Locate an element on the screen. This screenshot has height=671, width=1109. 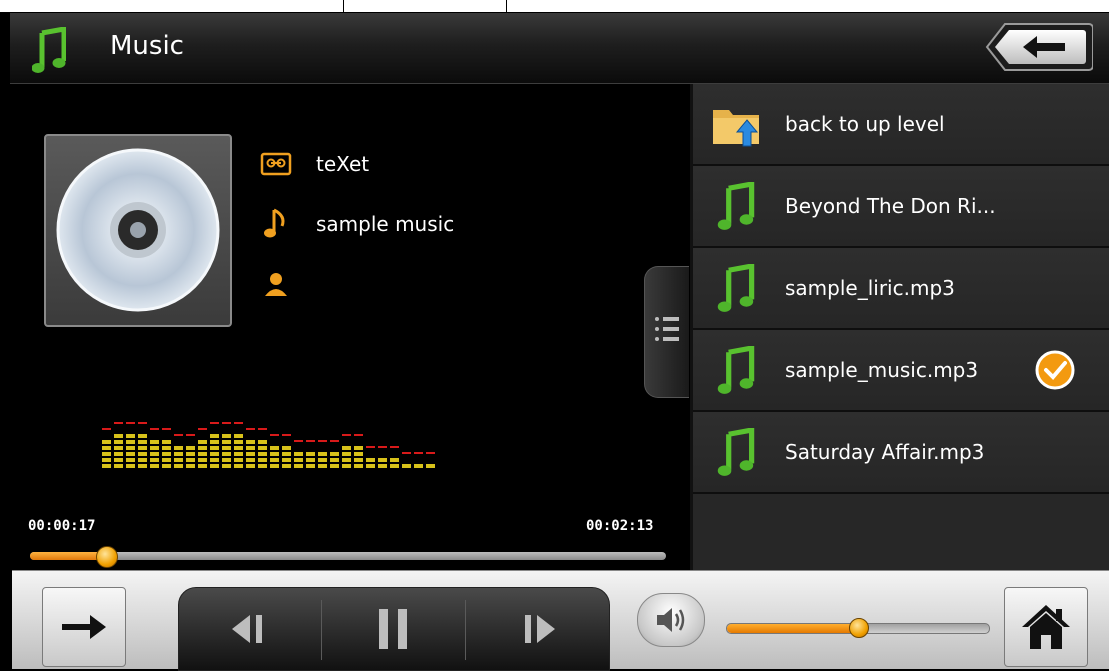
artist-row: teXet is located at coordinates (314, 164).